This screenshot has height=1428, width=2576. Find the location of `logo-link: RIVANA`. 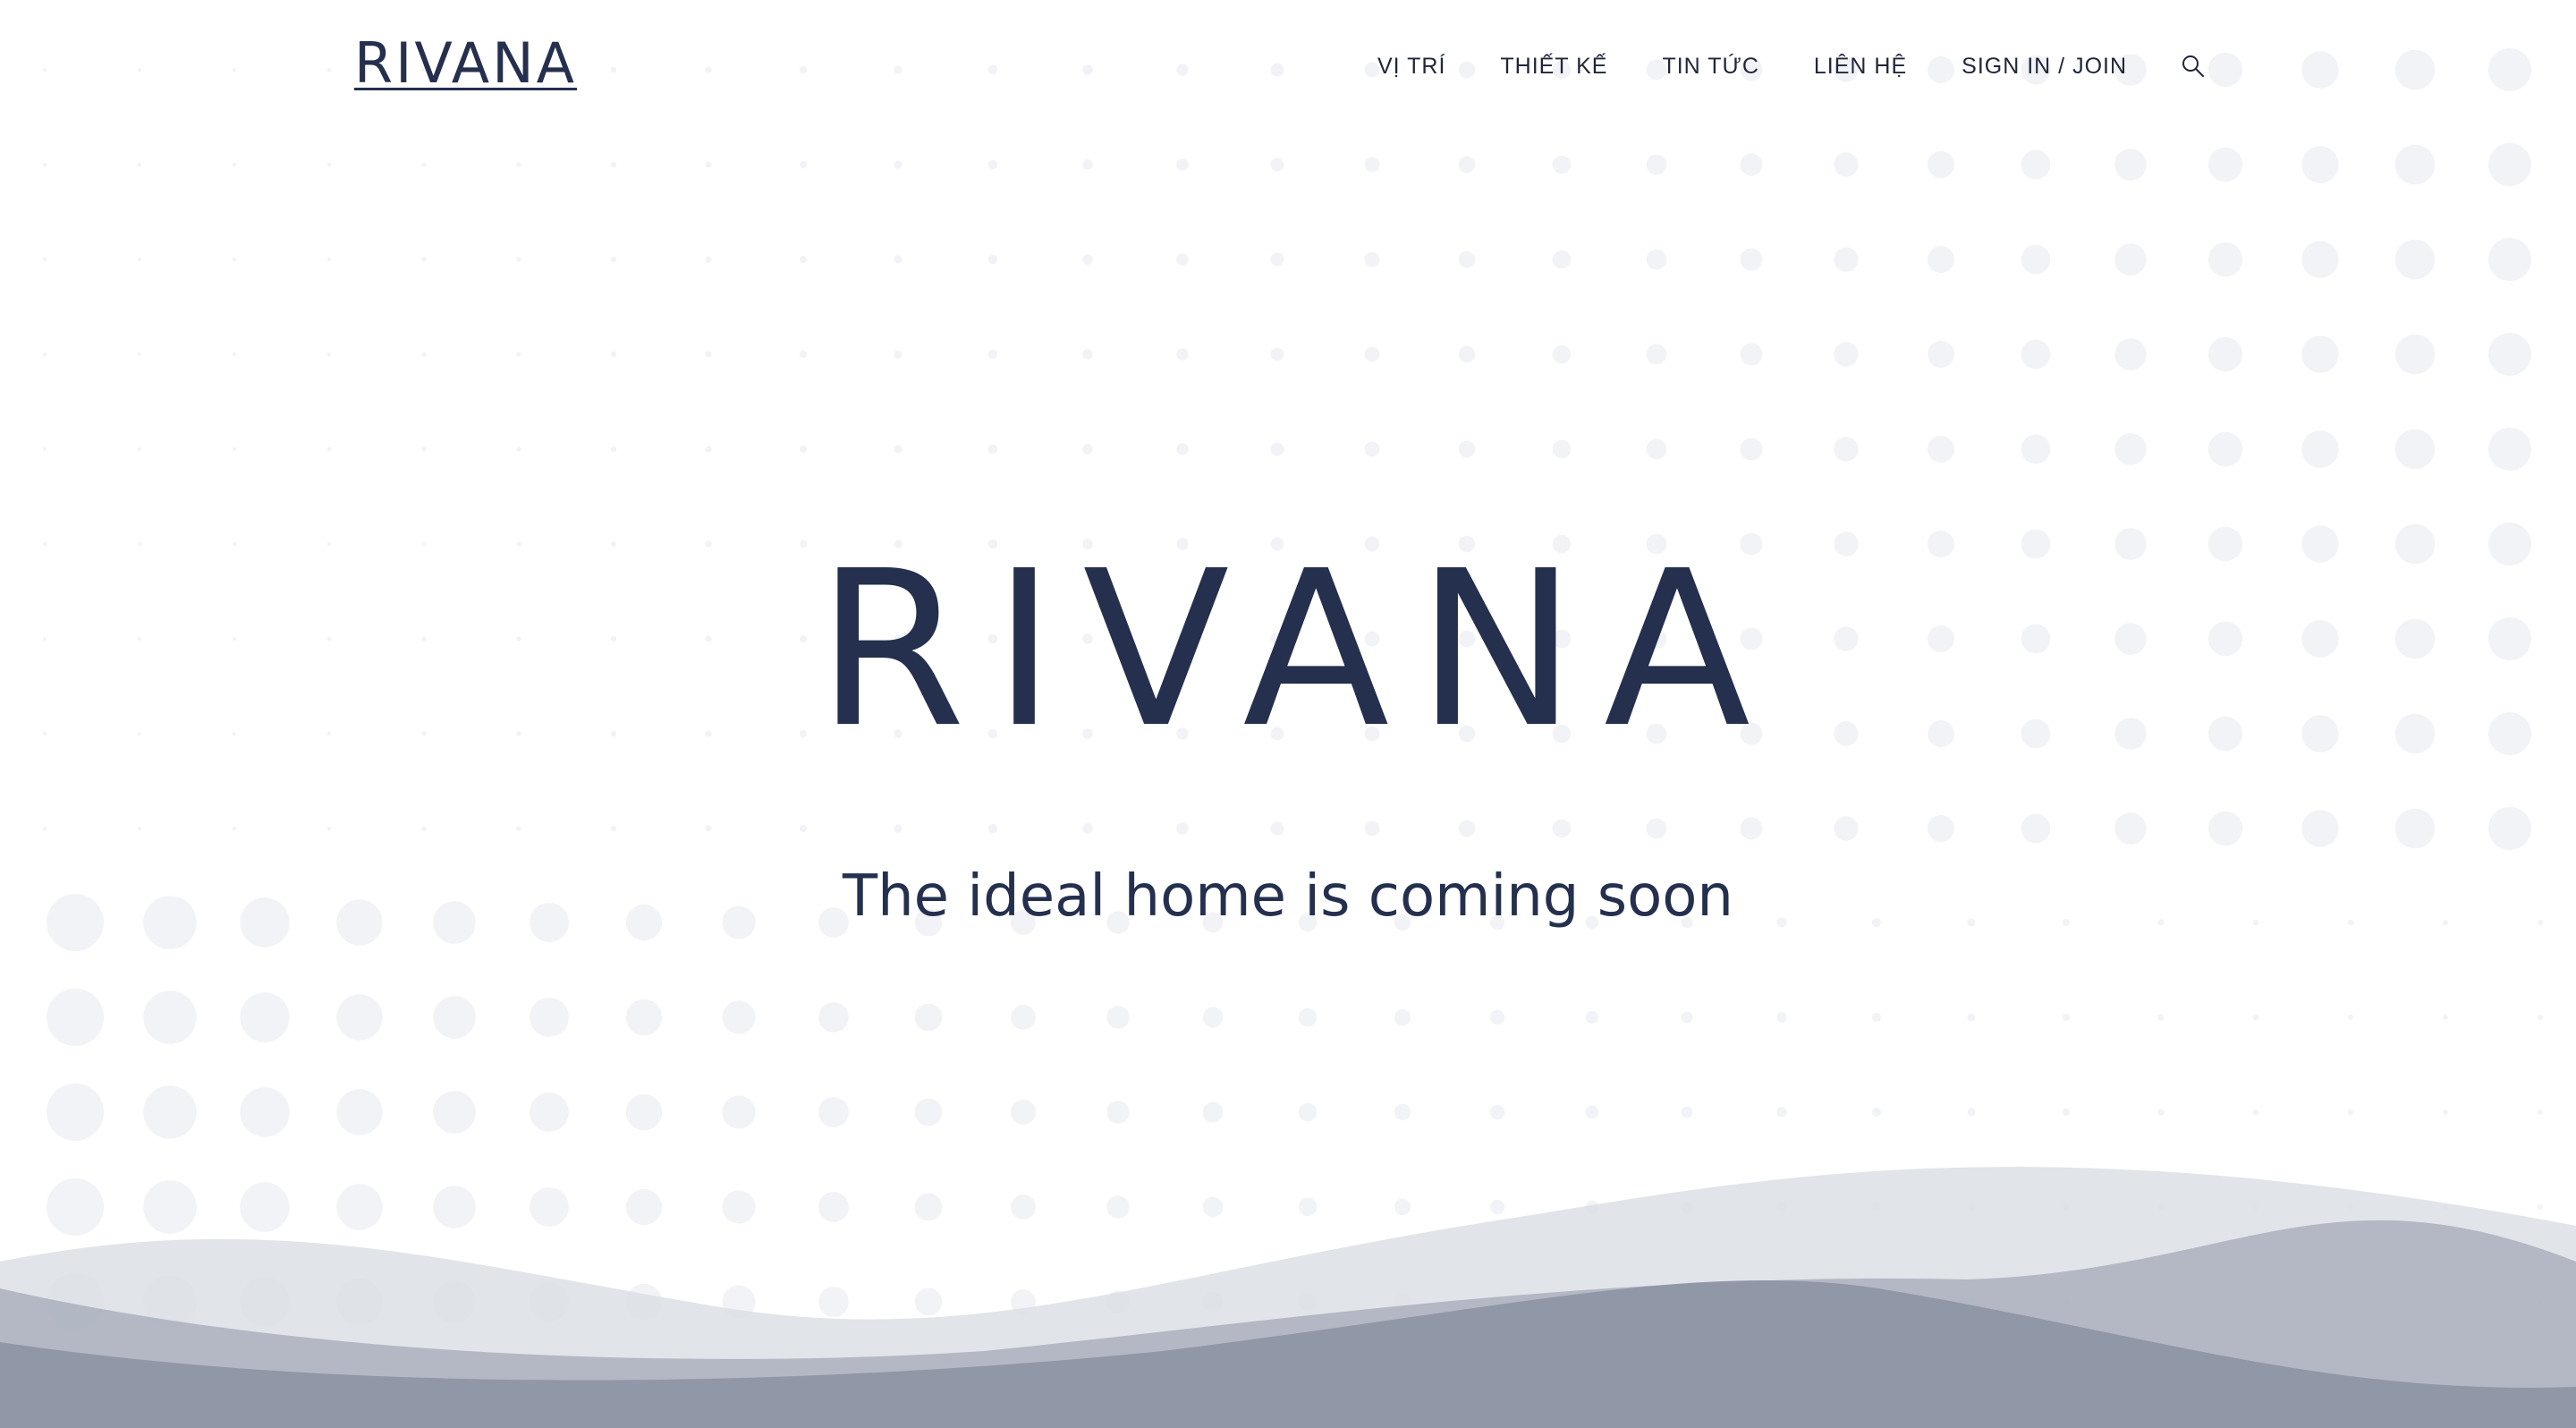

logo-link: RIVANA is located at coordinates (465, 63).